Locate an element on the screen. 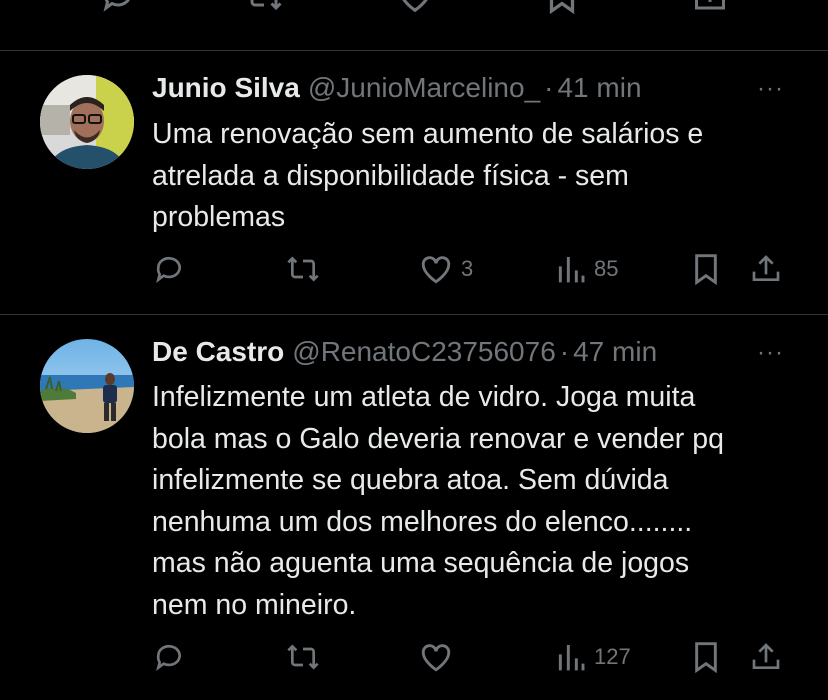  timestamp: 41 min is located at coordinates (599, 88).